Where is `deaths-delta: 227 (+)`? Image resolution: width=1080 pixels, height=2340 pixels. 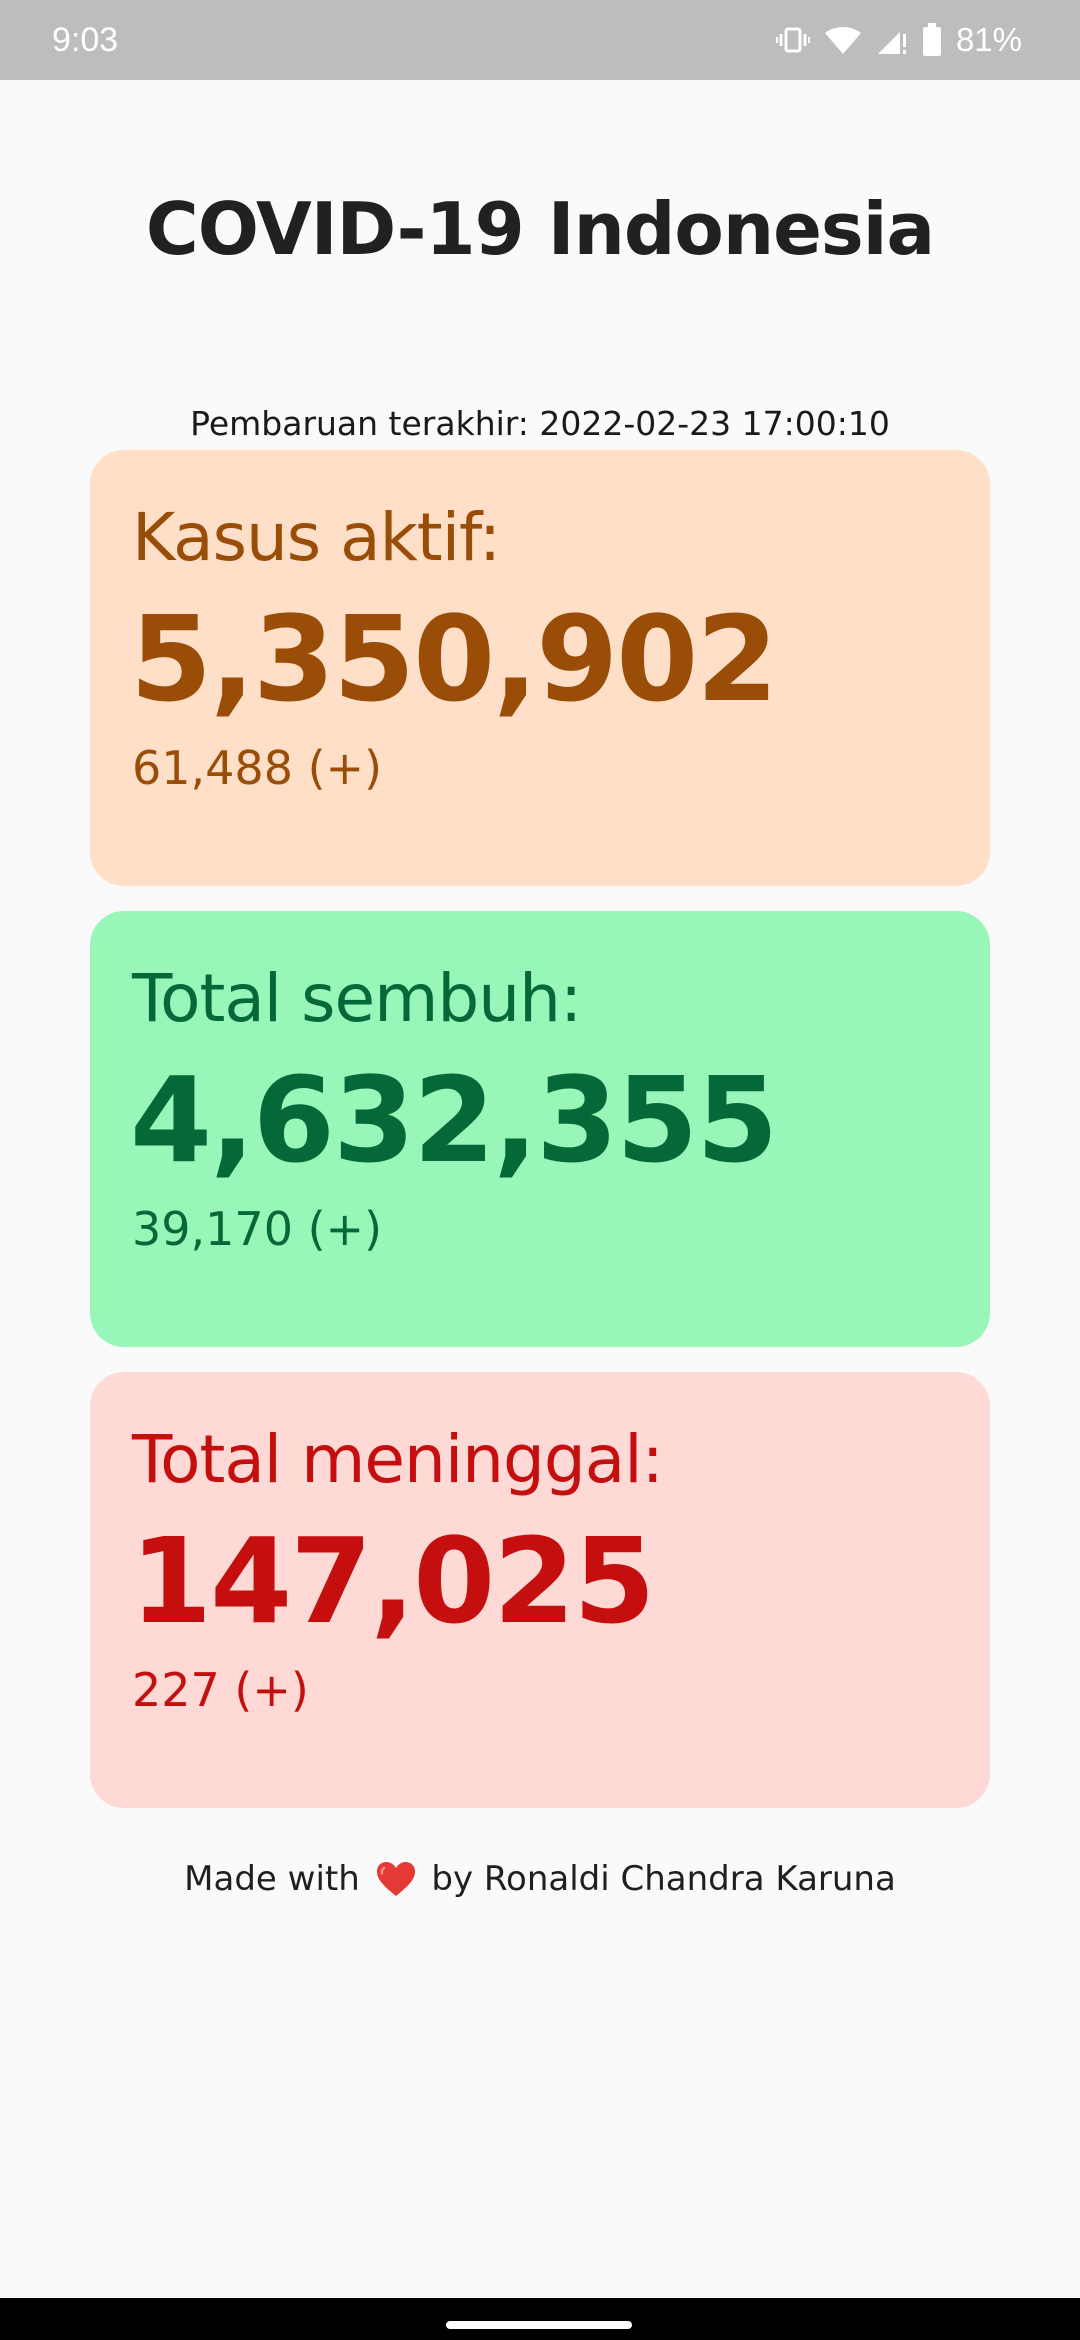
deaths-delta: 227 (+) is located at coordinates (220, 1690).